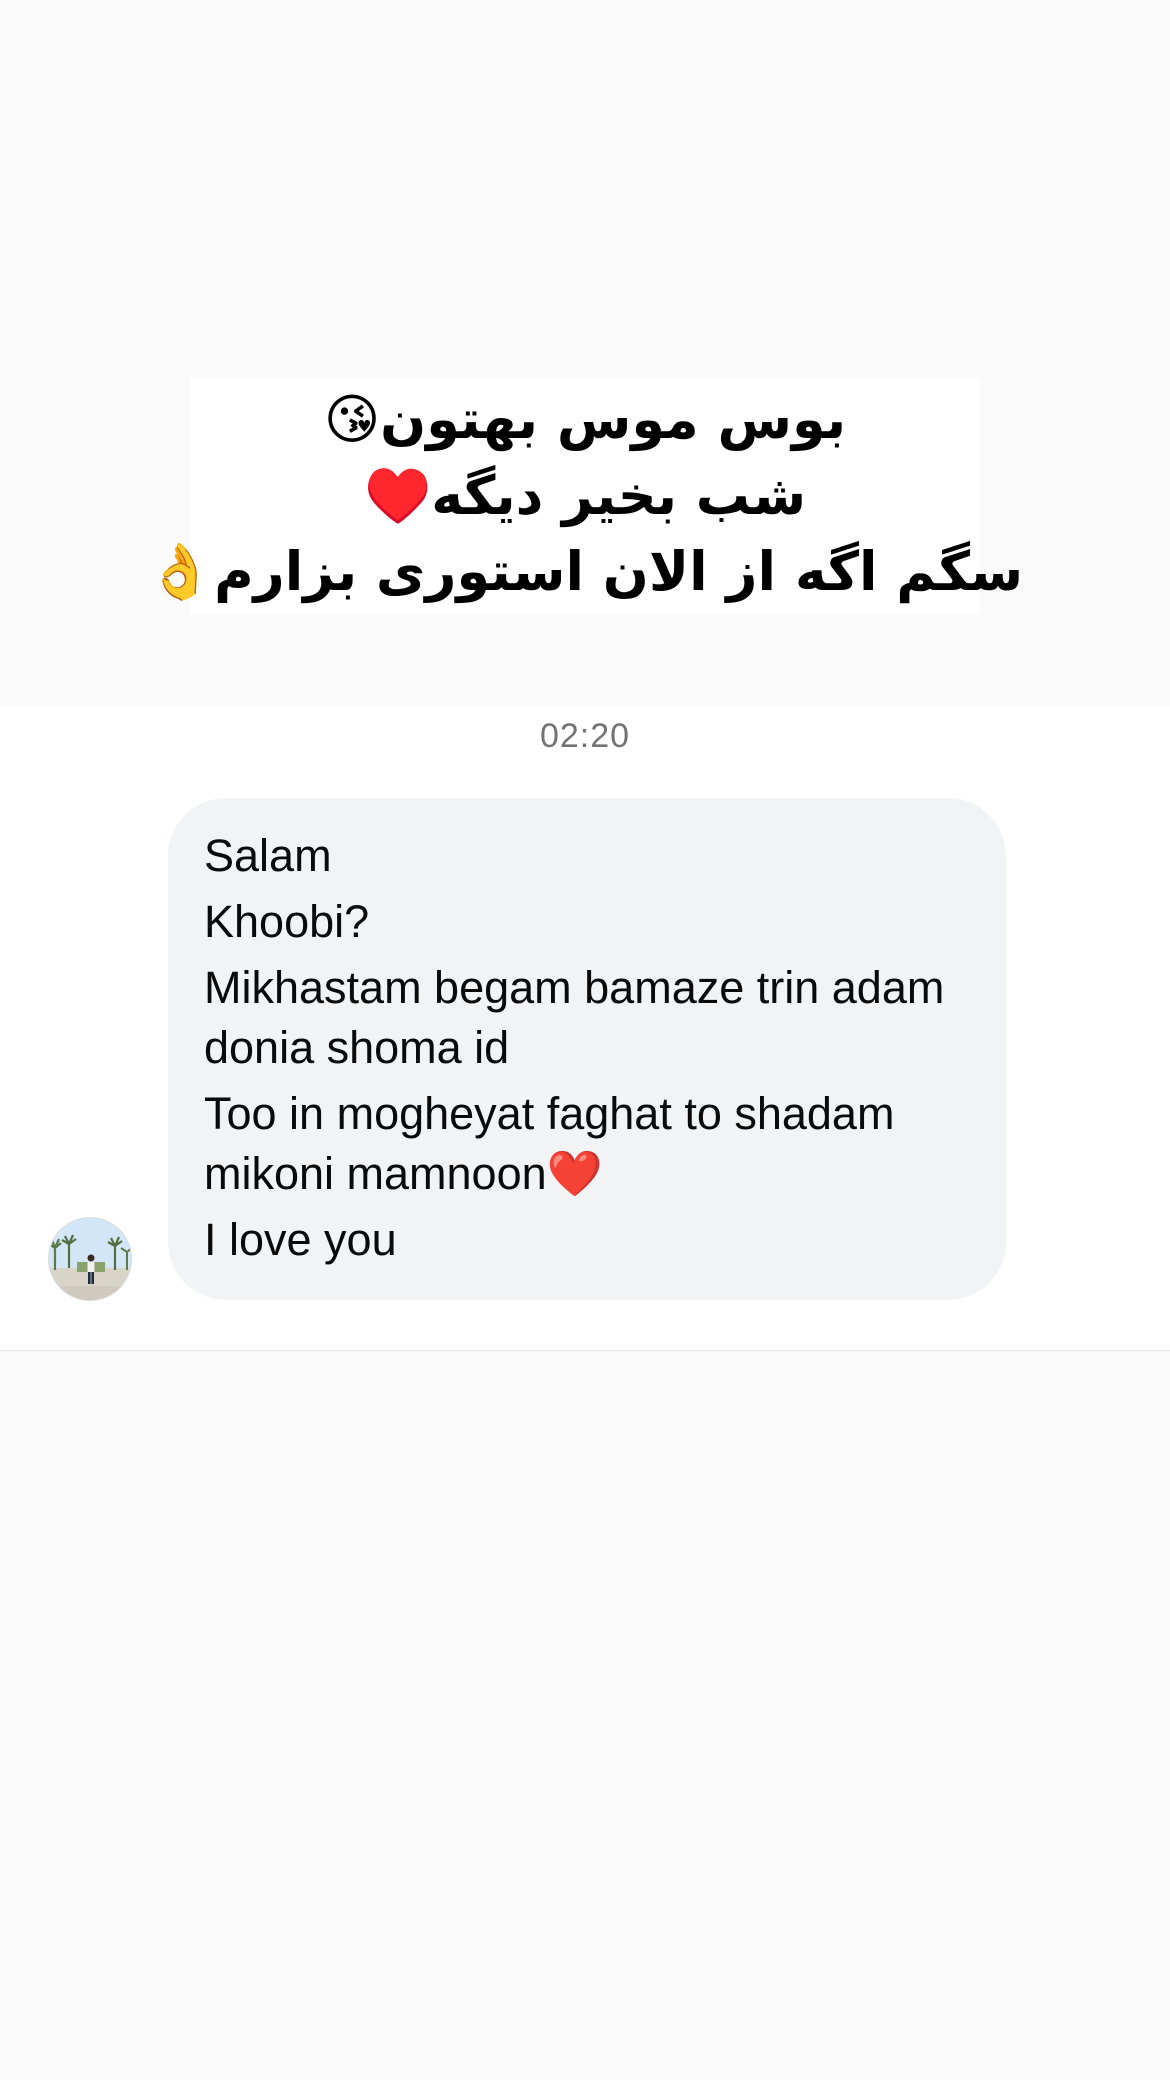 This screenshot has width=1170, height=2080. I want to click on message-line-1: Salam, so click(268, 855).